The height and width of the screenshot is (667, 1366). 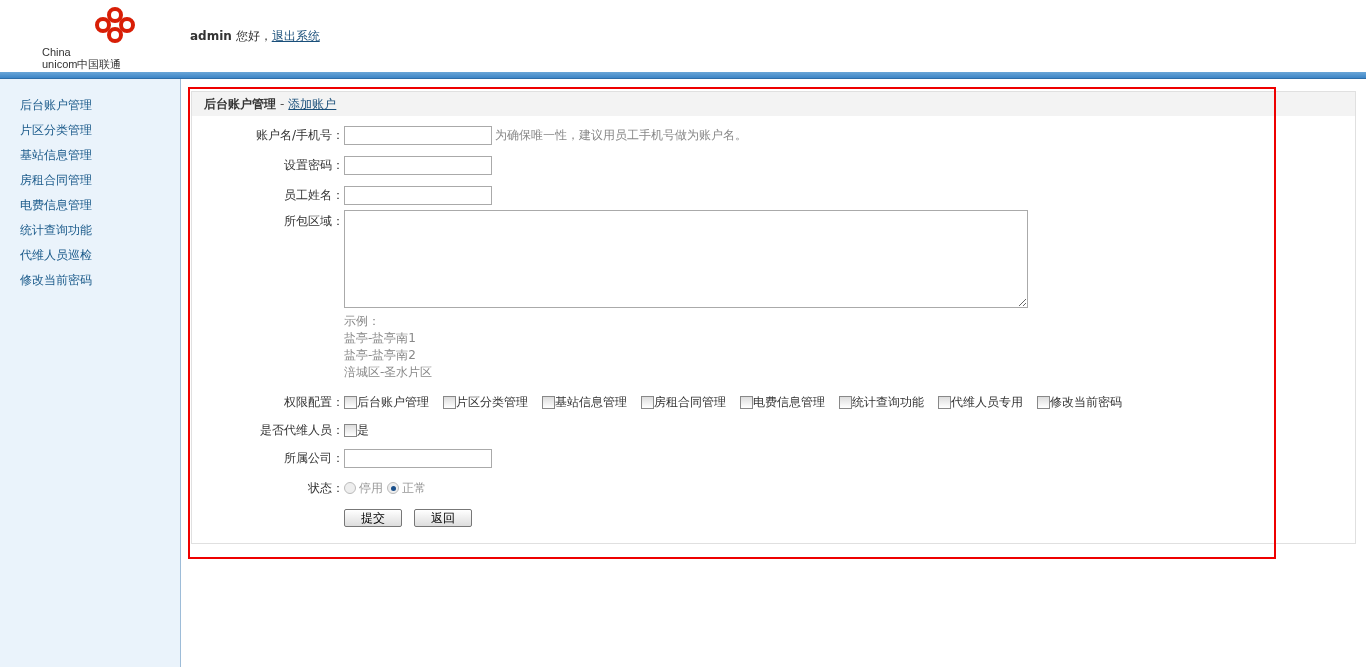 What do you see at coordinates (1079, 402) in the screenshot?
I see `permission-checkbox: 修改当前密码` at bounding box center [1079, 402].